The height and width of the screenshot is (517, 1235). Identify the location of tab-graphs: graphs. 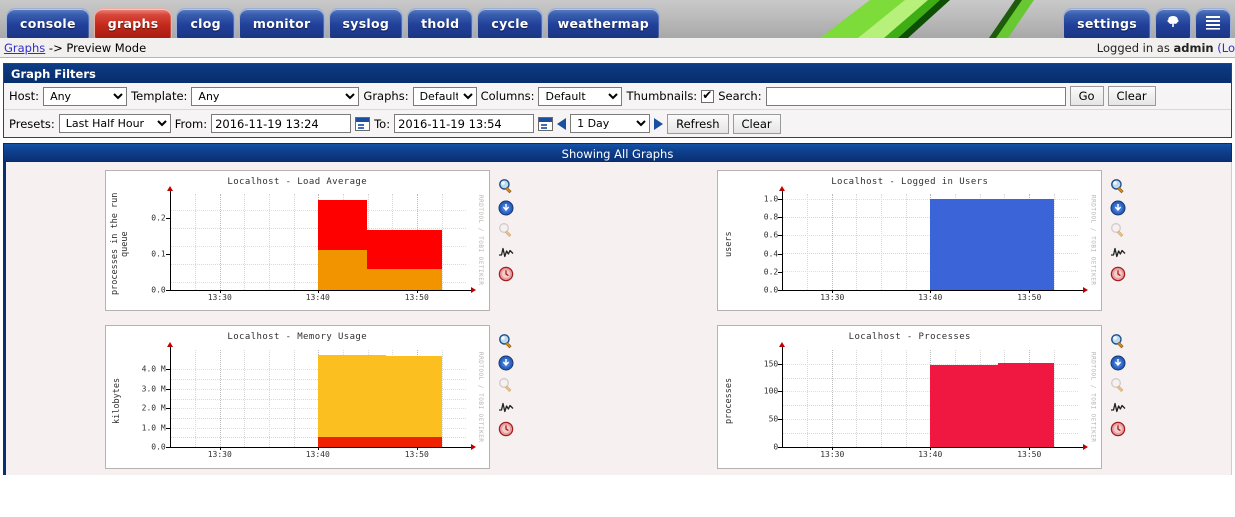
(133, 23).